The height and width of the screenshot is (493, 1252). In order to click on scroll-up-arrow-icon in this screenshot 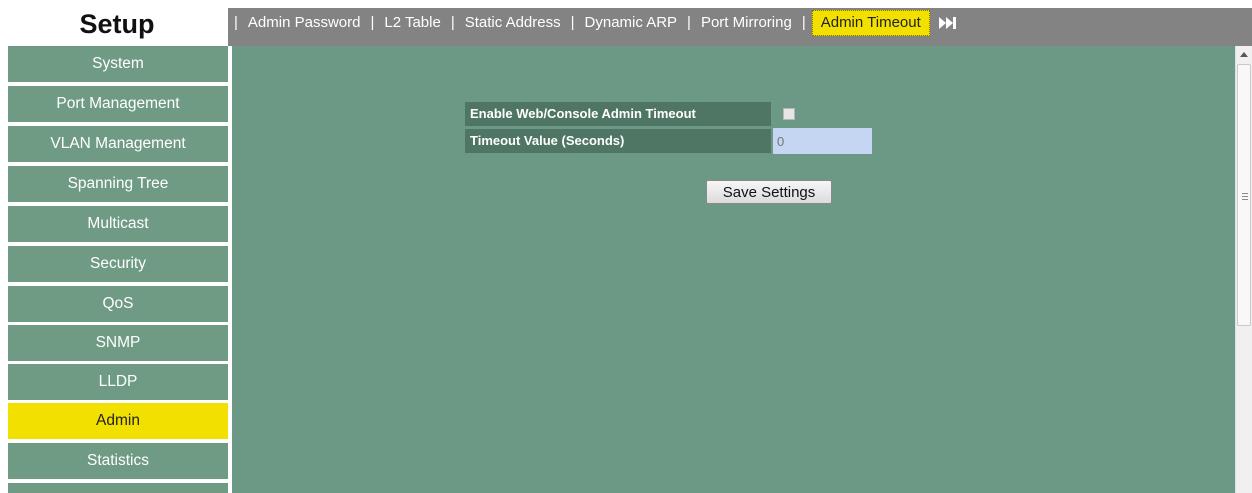, I will do `click(1244, 54)`.